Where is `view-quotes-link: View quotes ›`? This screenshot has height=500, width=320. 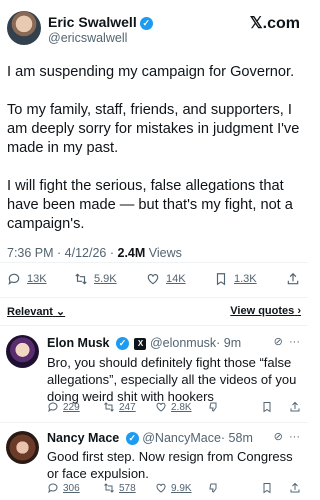
view-quotes-link: View quotes › is located at coordinates (265, 311).